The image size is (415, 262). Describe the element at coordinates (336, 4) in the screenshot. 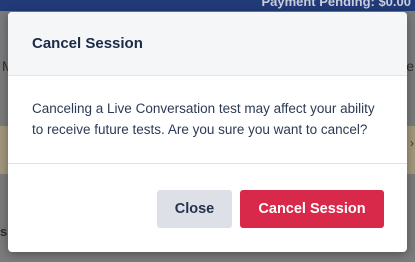

I see `payment-pending-text: Payment Pending: $0.00` at that location.